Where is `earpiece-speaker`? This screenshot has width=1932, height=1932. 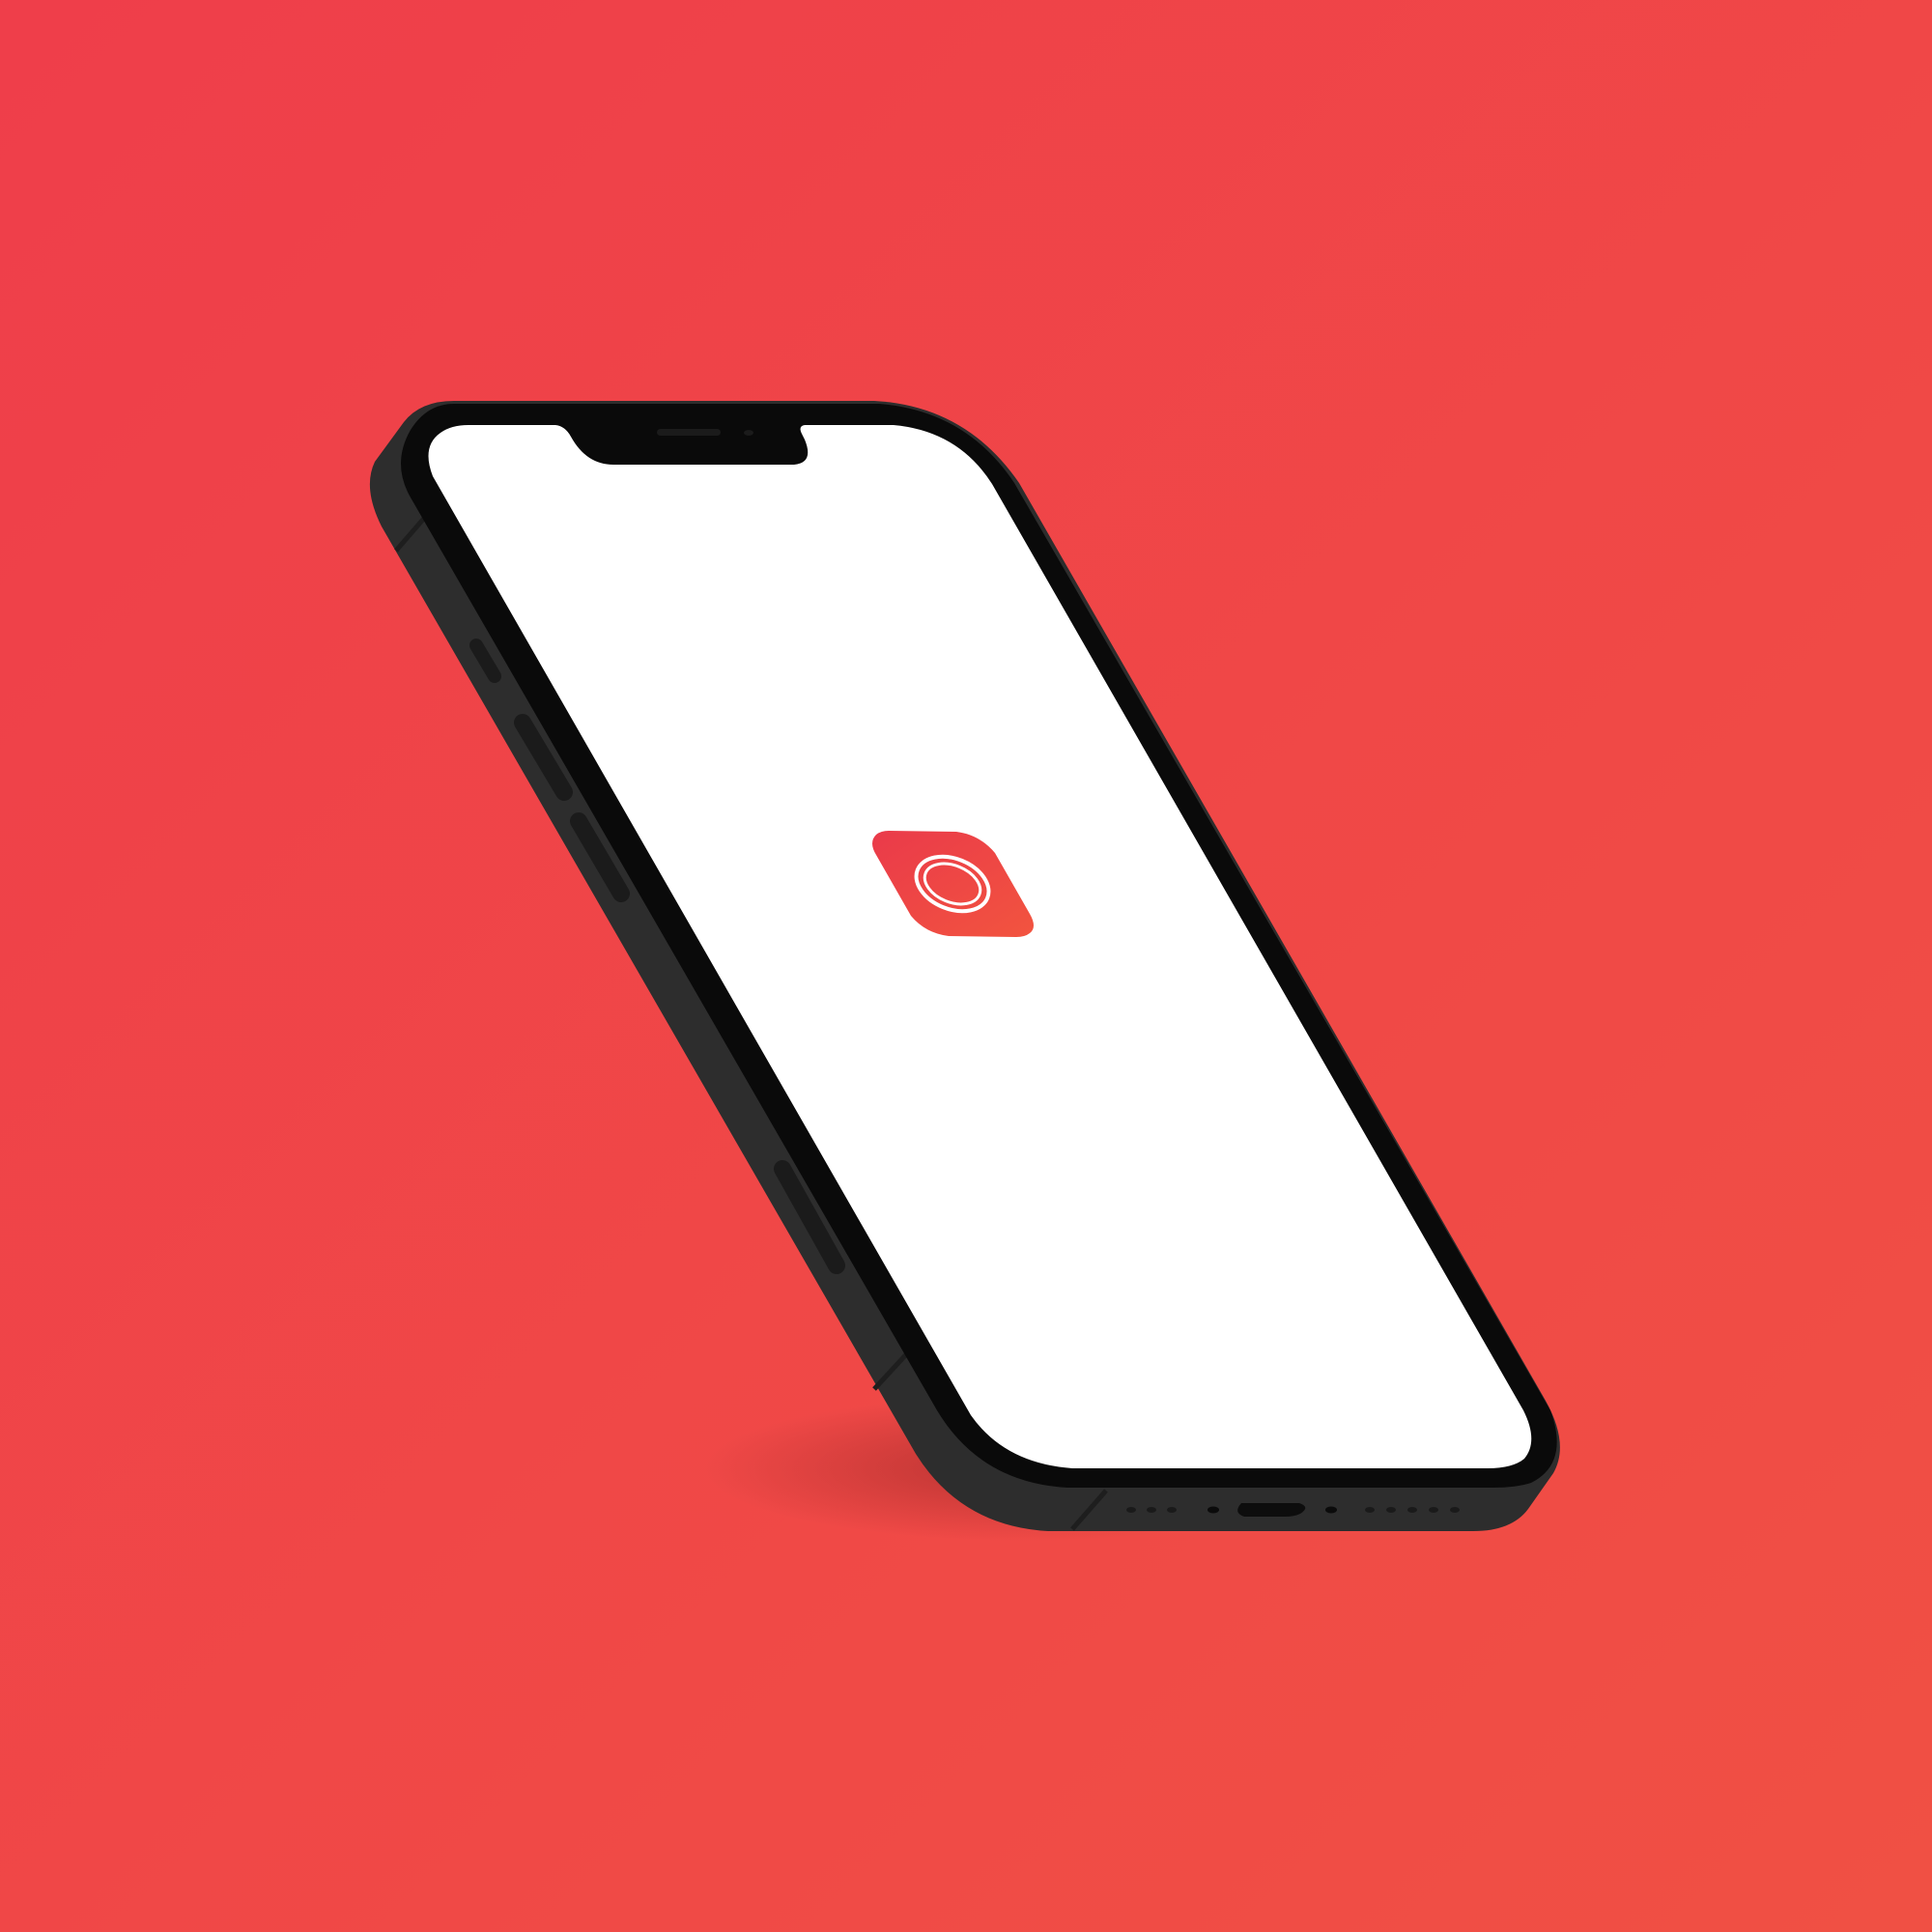
earpiece-speaker is located at coordinates (689, 432).